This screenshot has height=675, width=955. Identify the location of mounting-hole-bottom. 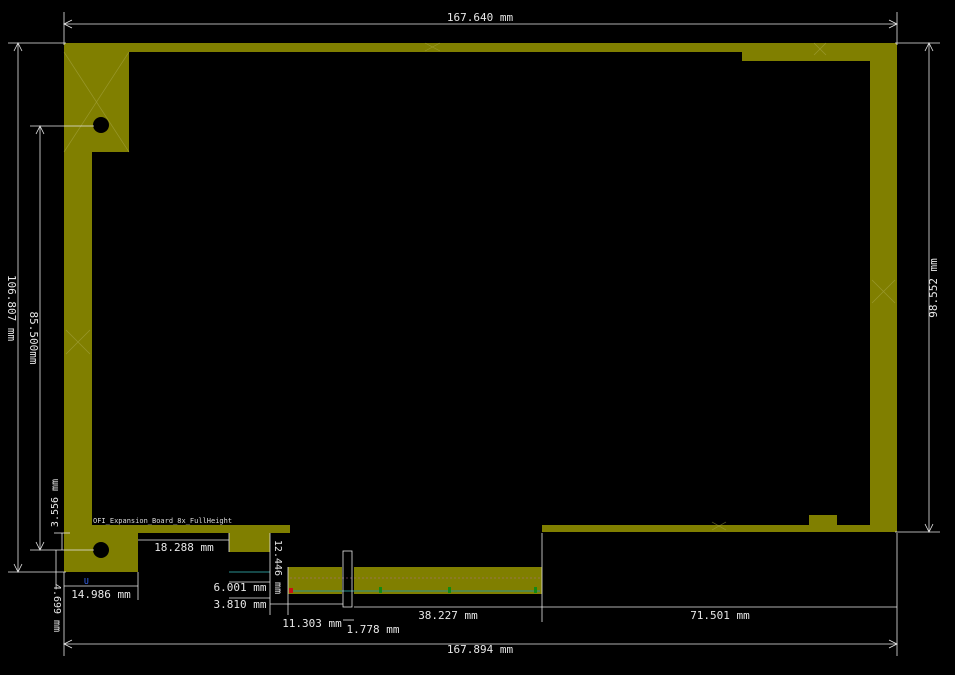
(101, 550).